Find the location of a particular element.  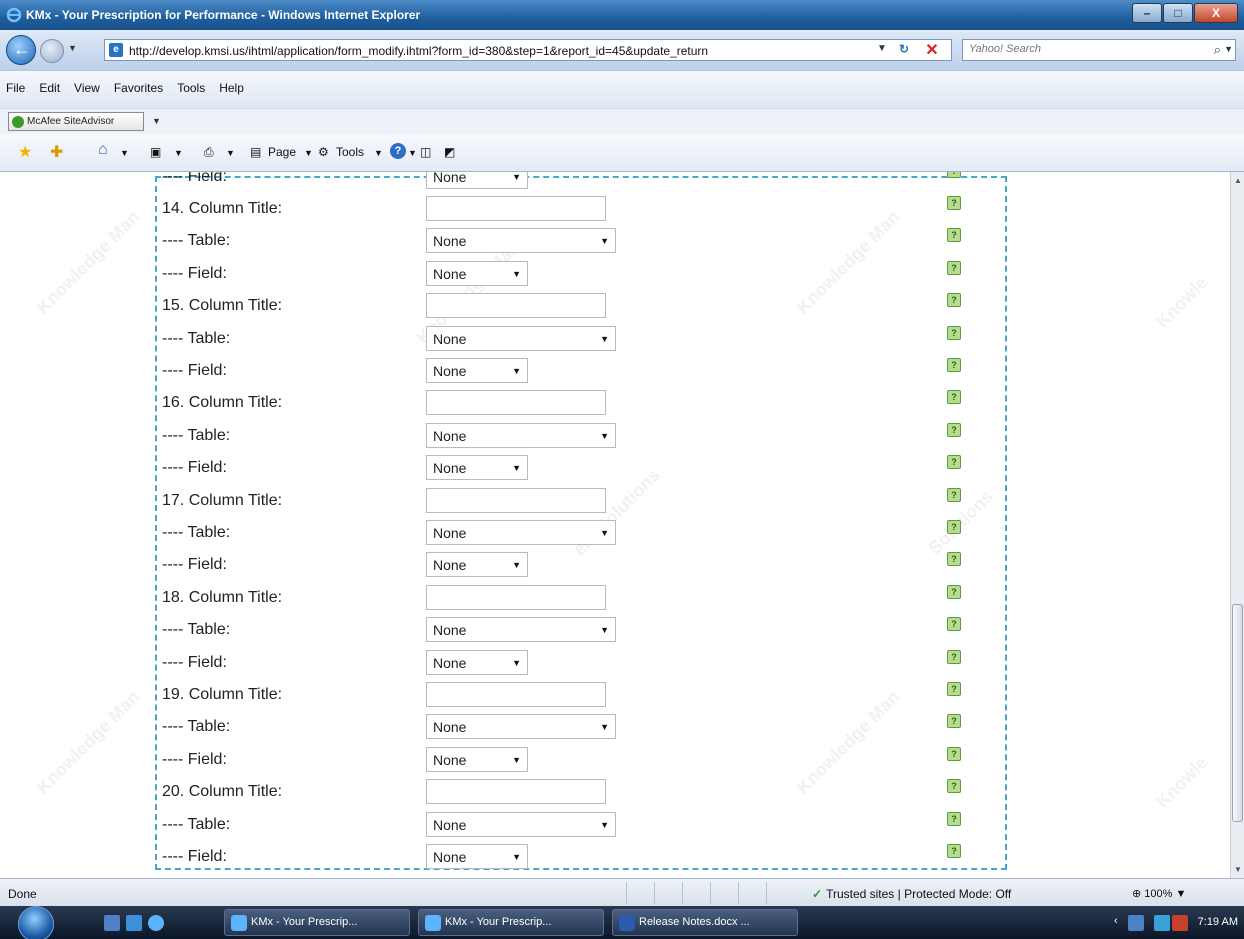

add-favorites-icon: ✚ is located at coordinates (56, 152).